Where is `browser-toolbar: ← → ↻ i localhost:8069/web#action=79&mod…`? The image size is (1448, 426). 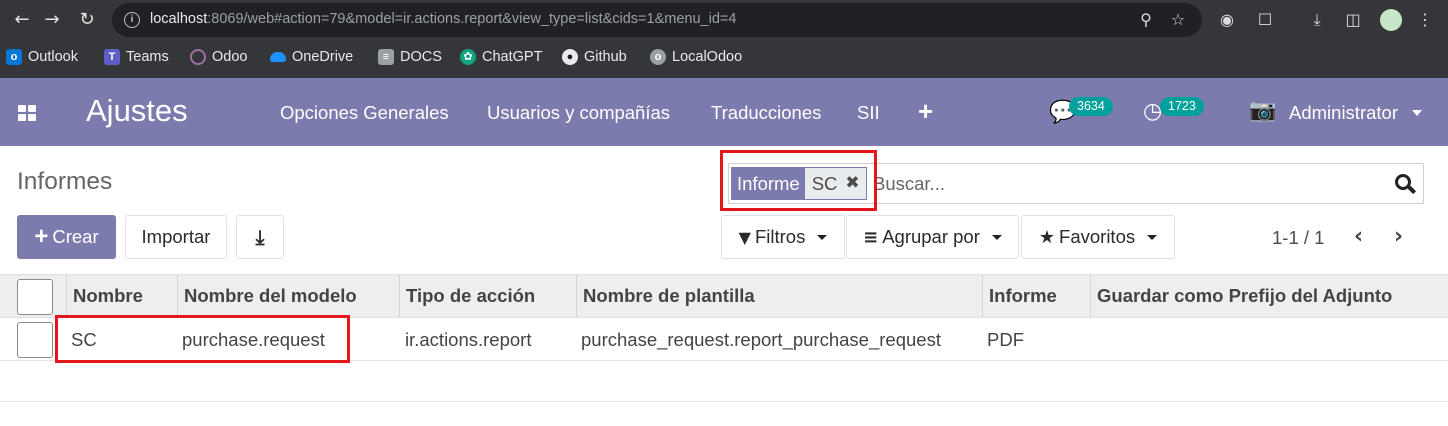 browser-toolbar: ← → ↻ i localhost:8069/web#action=79&mod… is located at coordinates (724, 20).